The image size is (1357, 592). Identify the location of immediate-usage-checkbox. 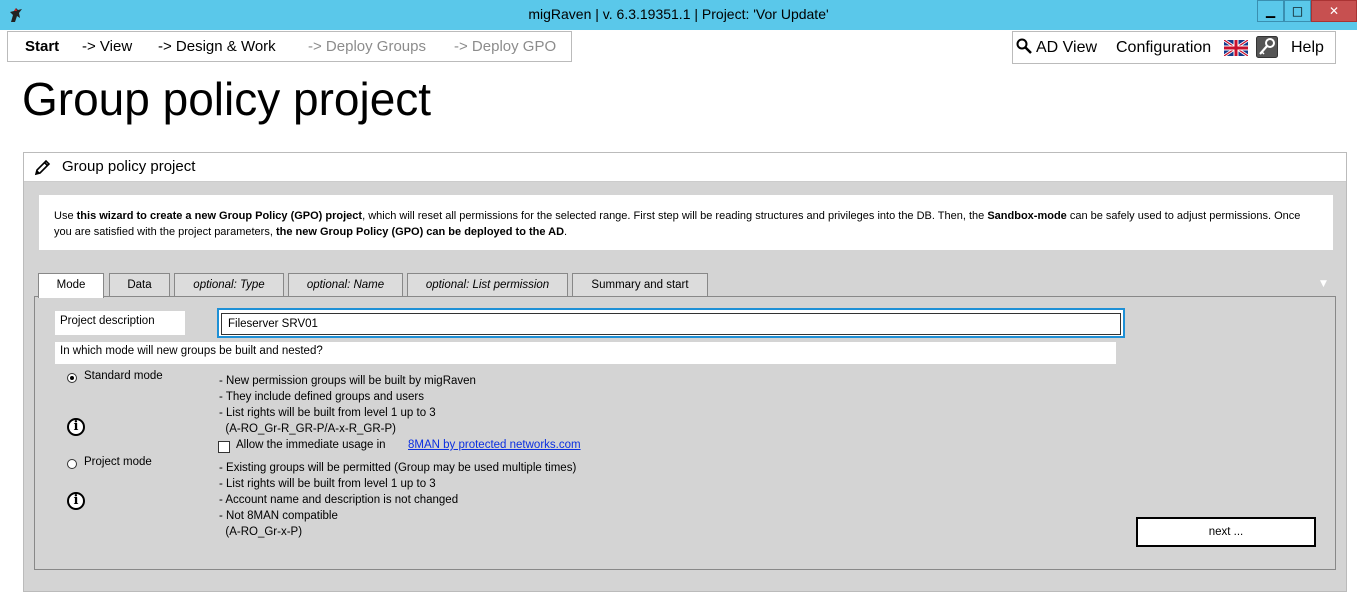
(224, 447).